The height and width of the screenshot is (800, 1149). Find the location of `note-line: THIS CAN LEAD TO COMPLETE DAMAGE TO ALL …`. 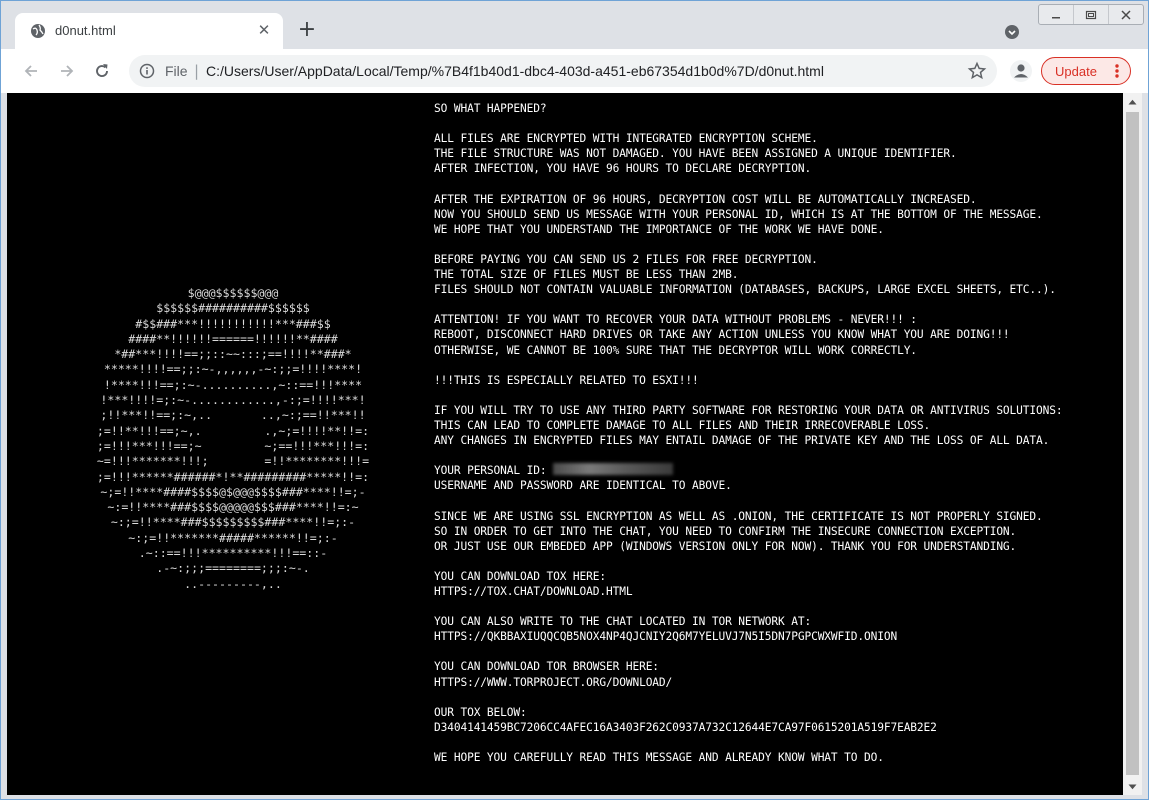

note-line: THIS CAN LEAD TO COMPLETE DAMAGE TO ALL … is located at coordinates (682, 425).